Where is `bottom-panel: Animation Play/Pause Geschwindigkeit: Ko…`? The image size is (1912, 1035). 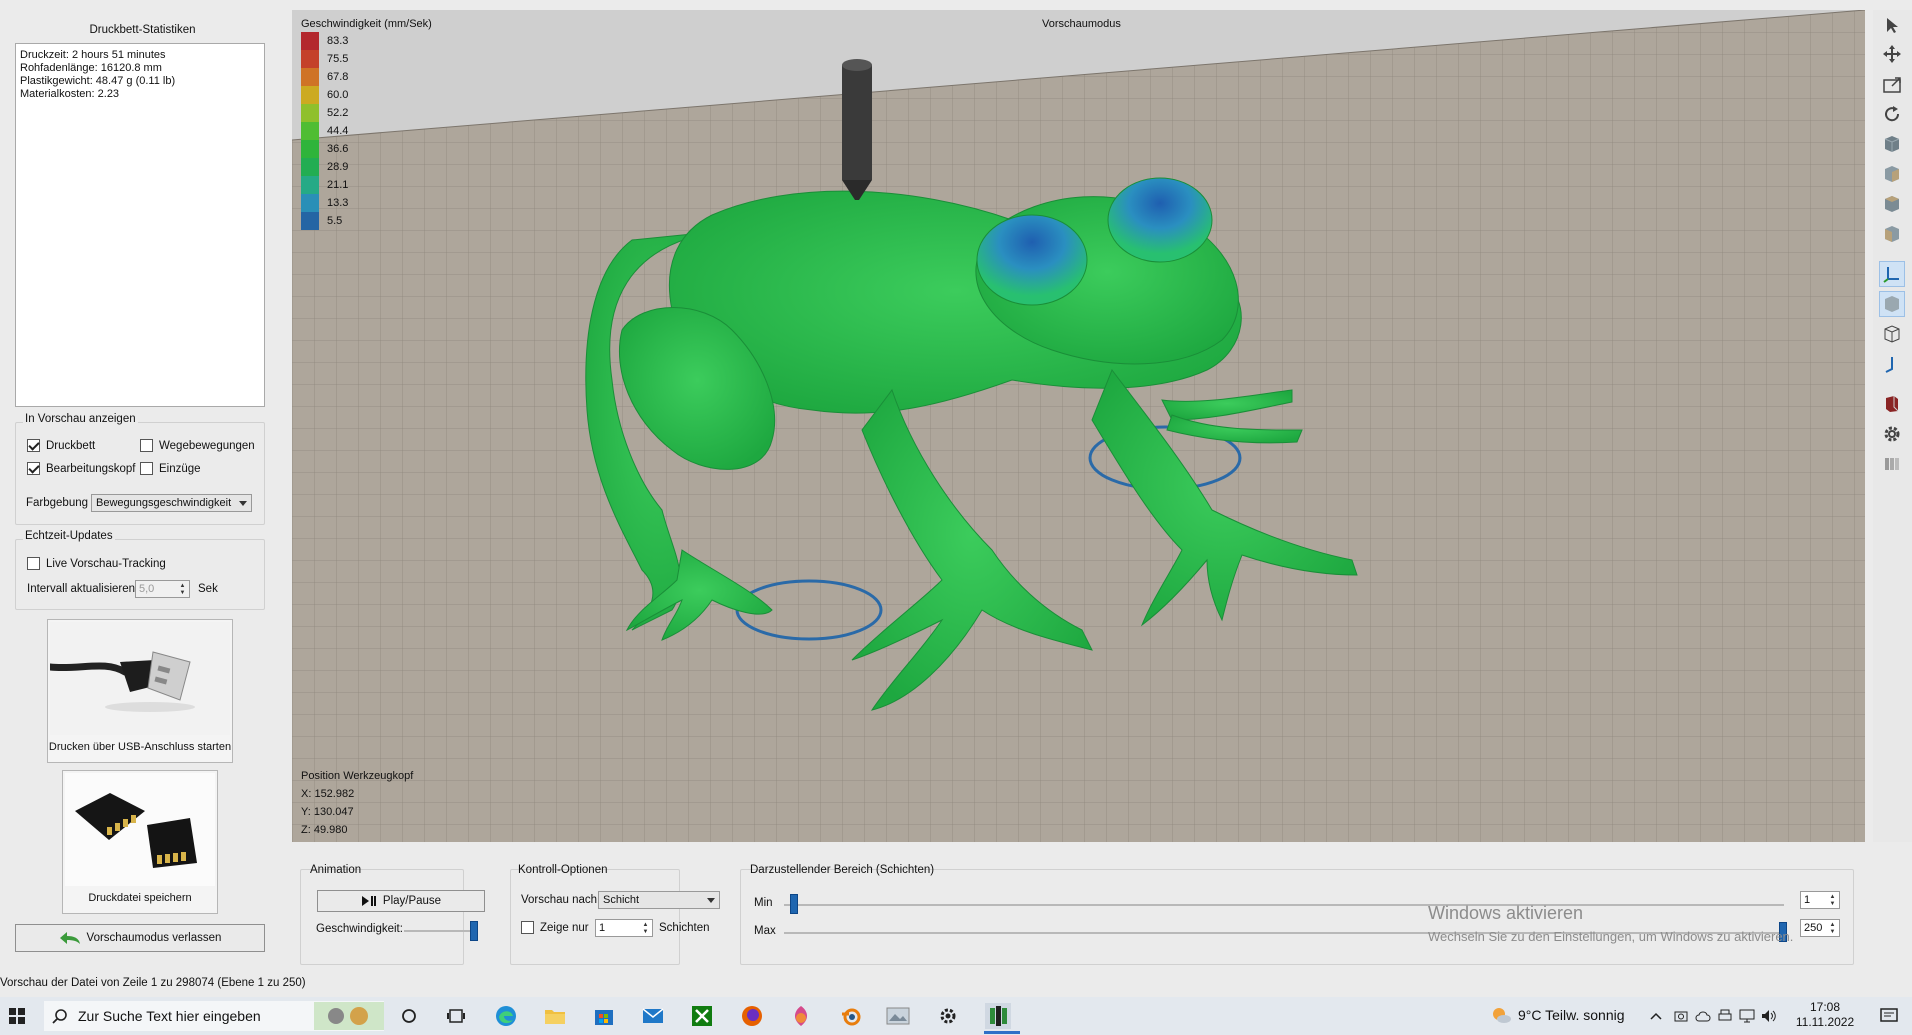
bottom-panel: Animation Play/Pause Geschwindigkeit: Ko… is located at coordinates (1078, 907).